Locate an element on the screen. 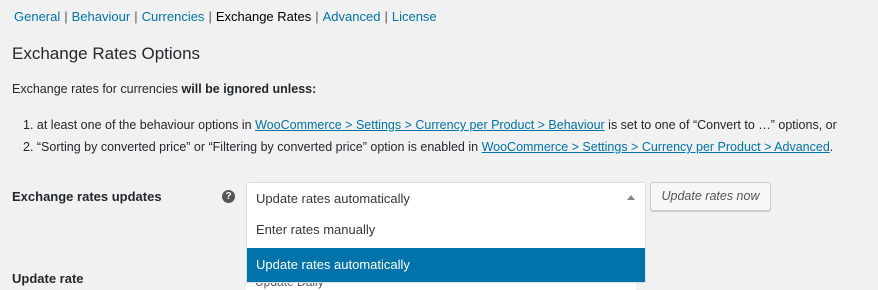  update-rates-now-button: Update rates now is located at coordinates (710, 196).